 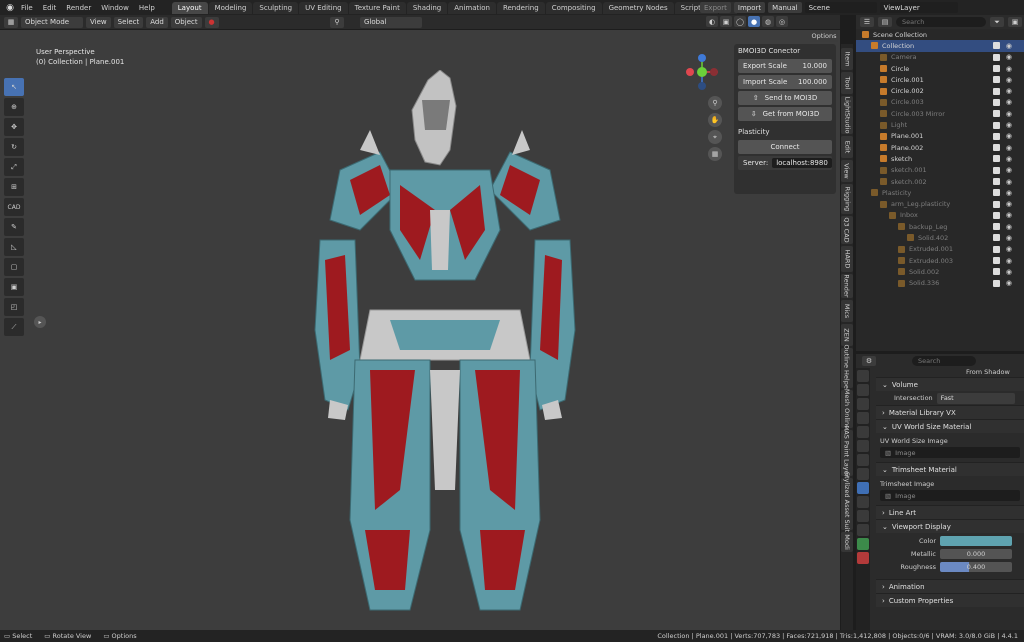 I want to click on animation-section: › Animation, so click(x=950, y=586).